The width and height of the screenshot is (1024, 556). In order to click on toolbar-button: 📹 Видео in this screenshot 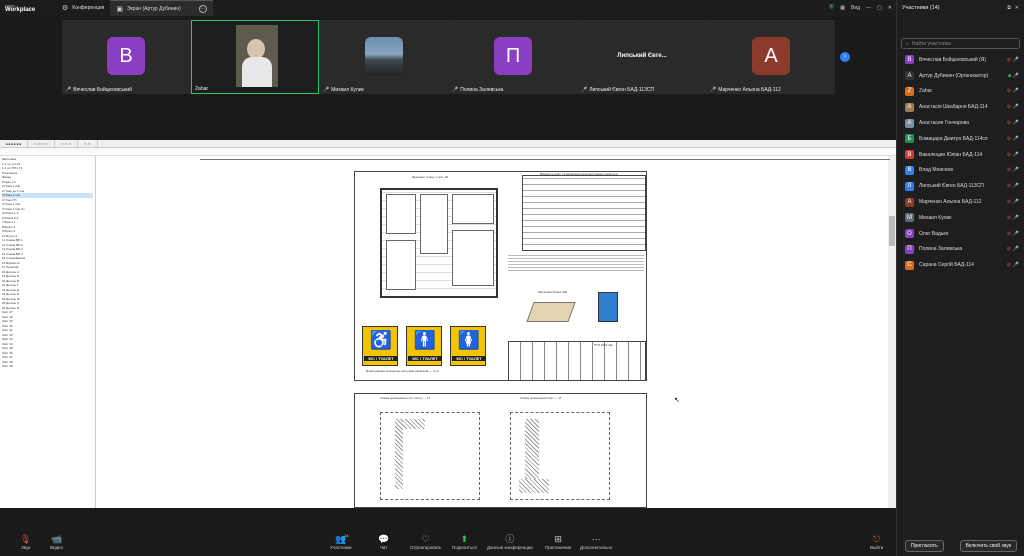, I will do `click(56, 541)`.